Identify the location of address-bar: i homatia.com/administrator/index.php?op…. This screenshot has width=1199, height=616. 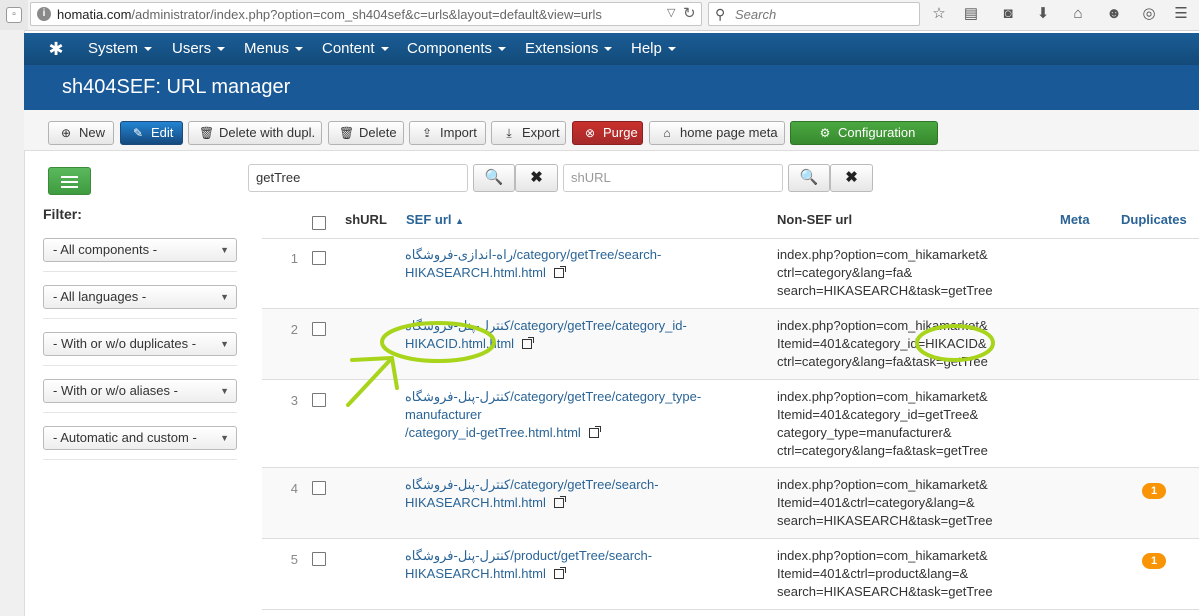
(366, 14).